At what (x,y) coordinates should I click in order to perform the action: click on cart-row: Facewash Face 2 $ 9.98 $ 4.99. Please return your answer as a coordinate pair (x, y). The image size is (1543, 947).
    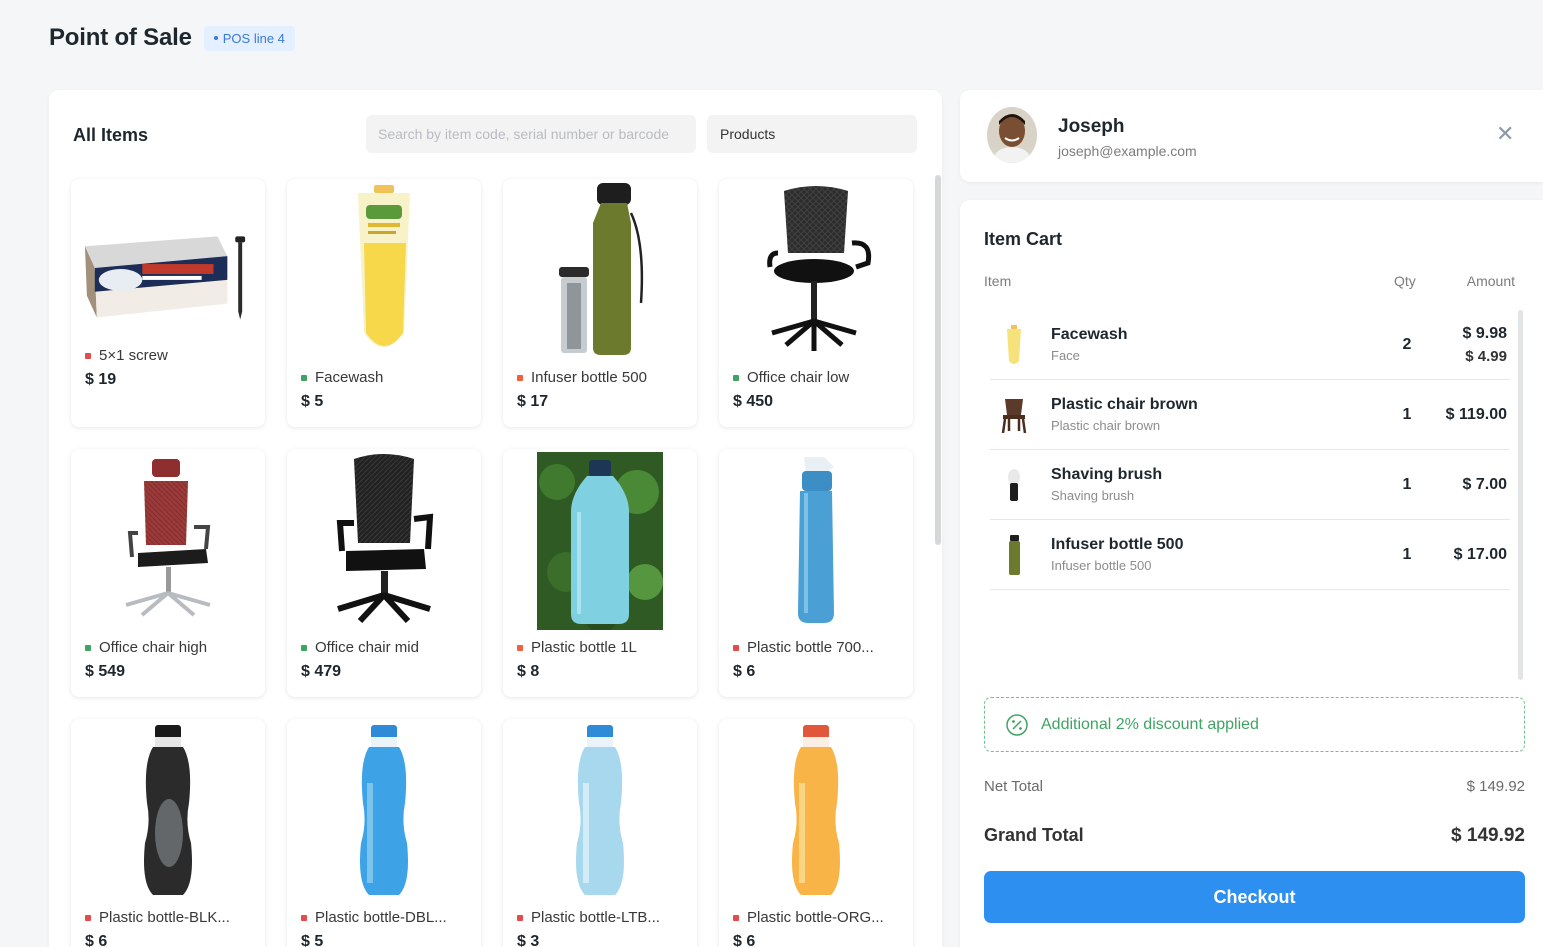
    Looking at the image, I should click on (1250, 345).